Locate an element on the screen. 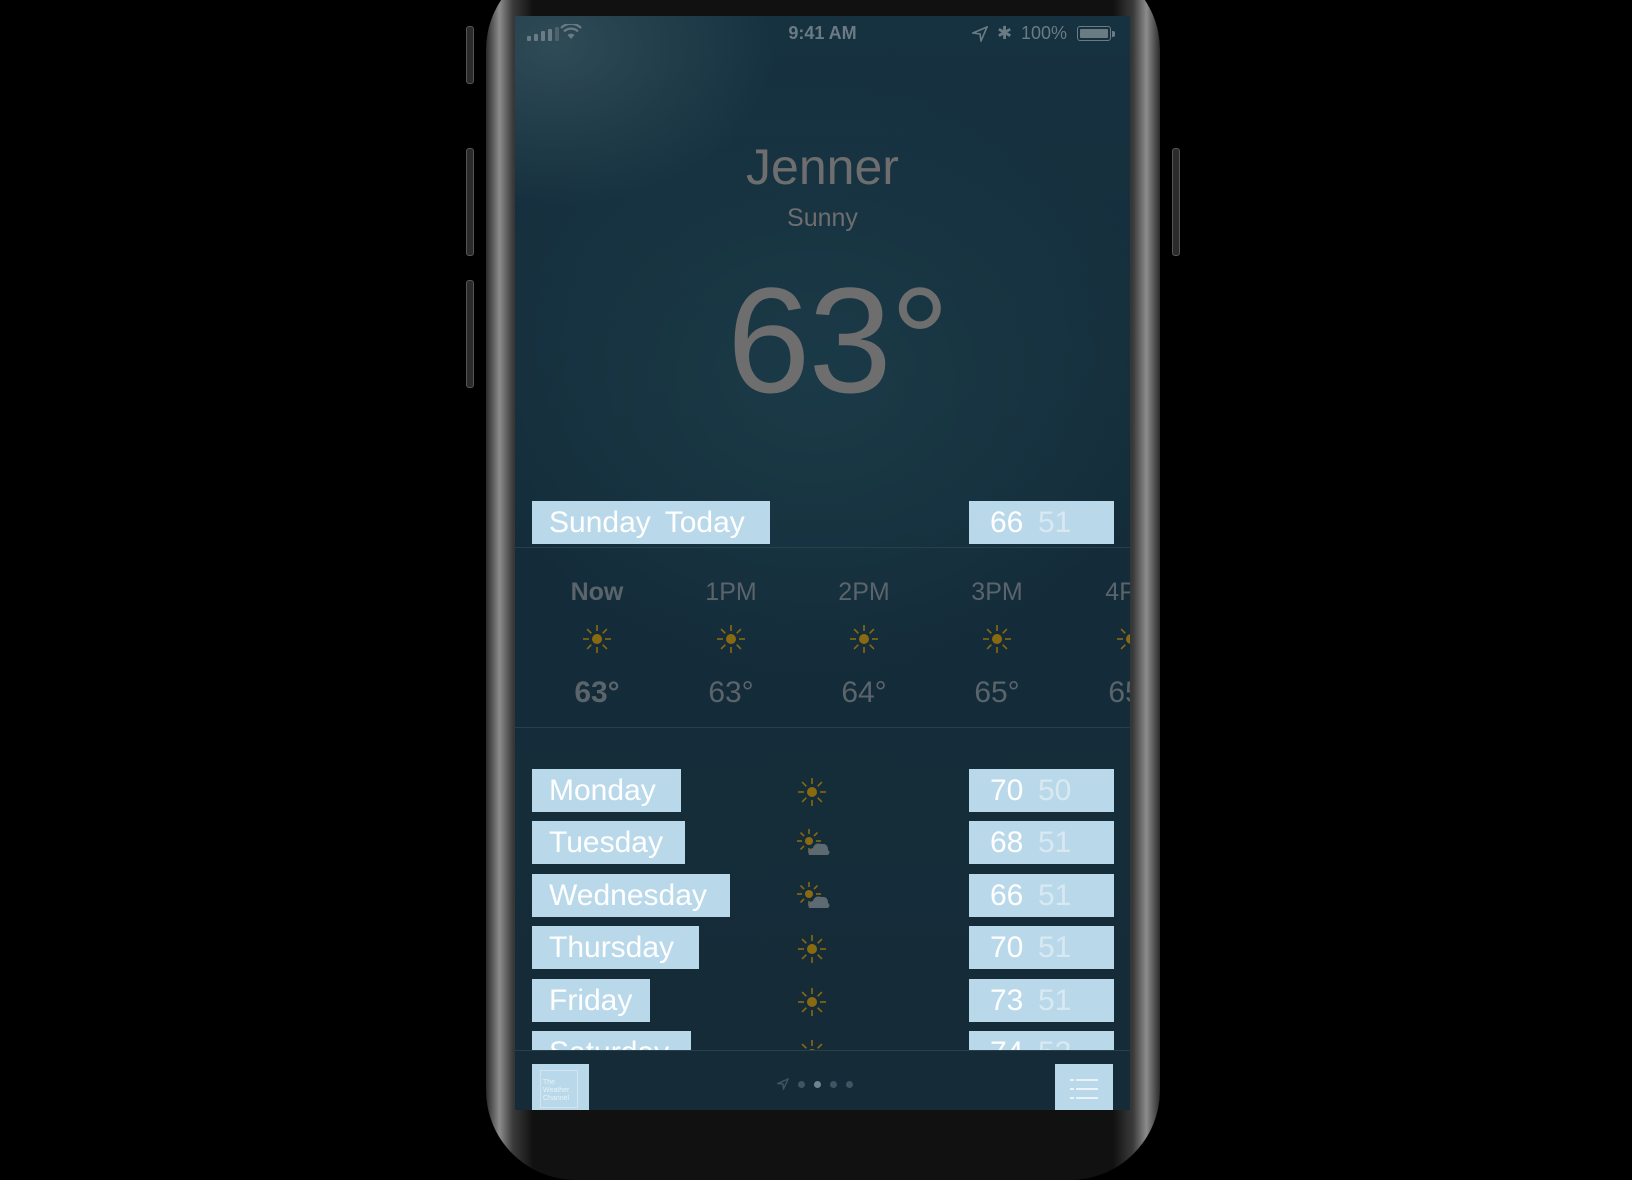 This screenshot has width=1632, height=1180. day-temps: 68 51 is located at coordinates (1041, 842).